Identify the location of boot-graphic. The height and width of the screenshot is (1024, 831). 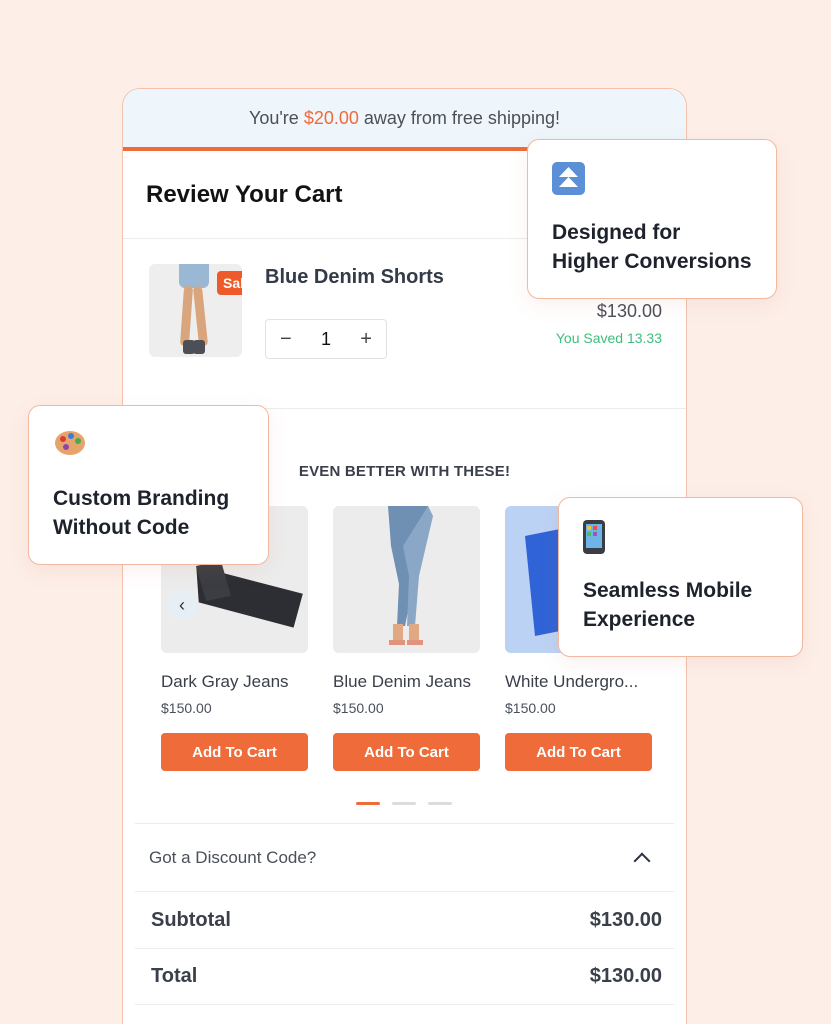
(199, 347).